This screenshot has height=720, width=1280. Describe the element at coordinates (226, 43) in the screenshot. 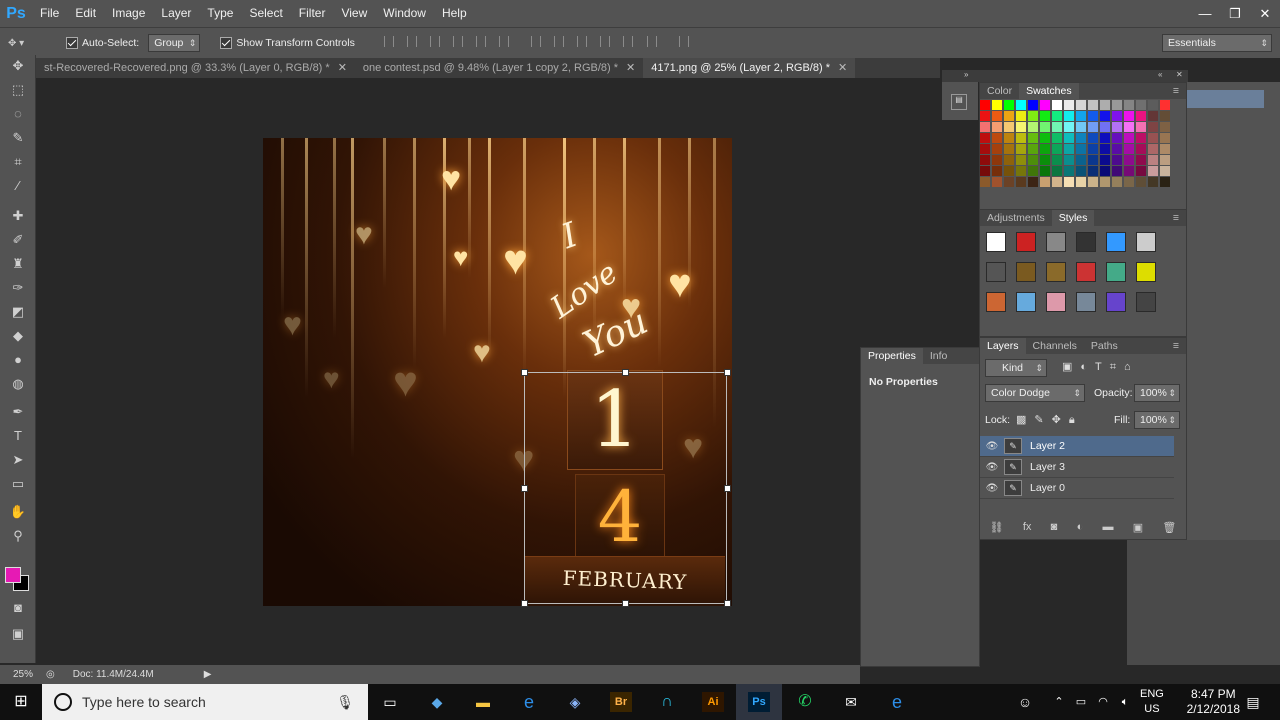

I see `show-transform-checkbox` at that location.